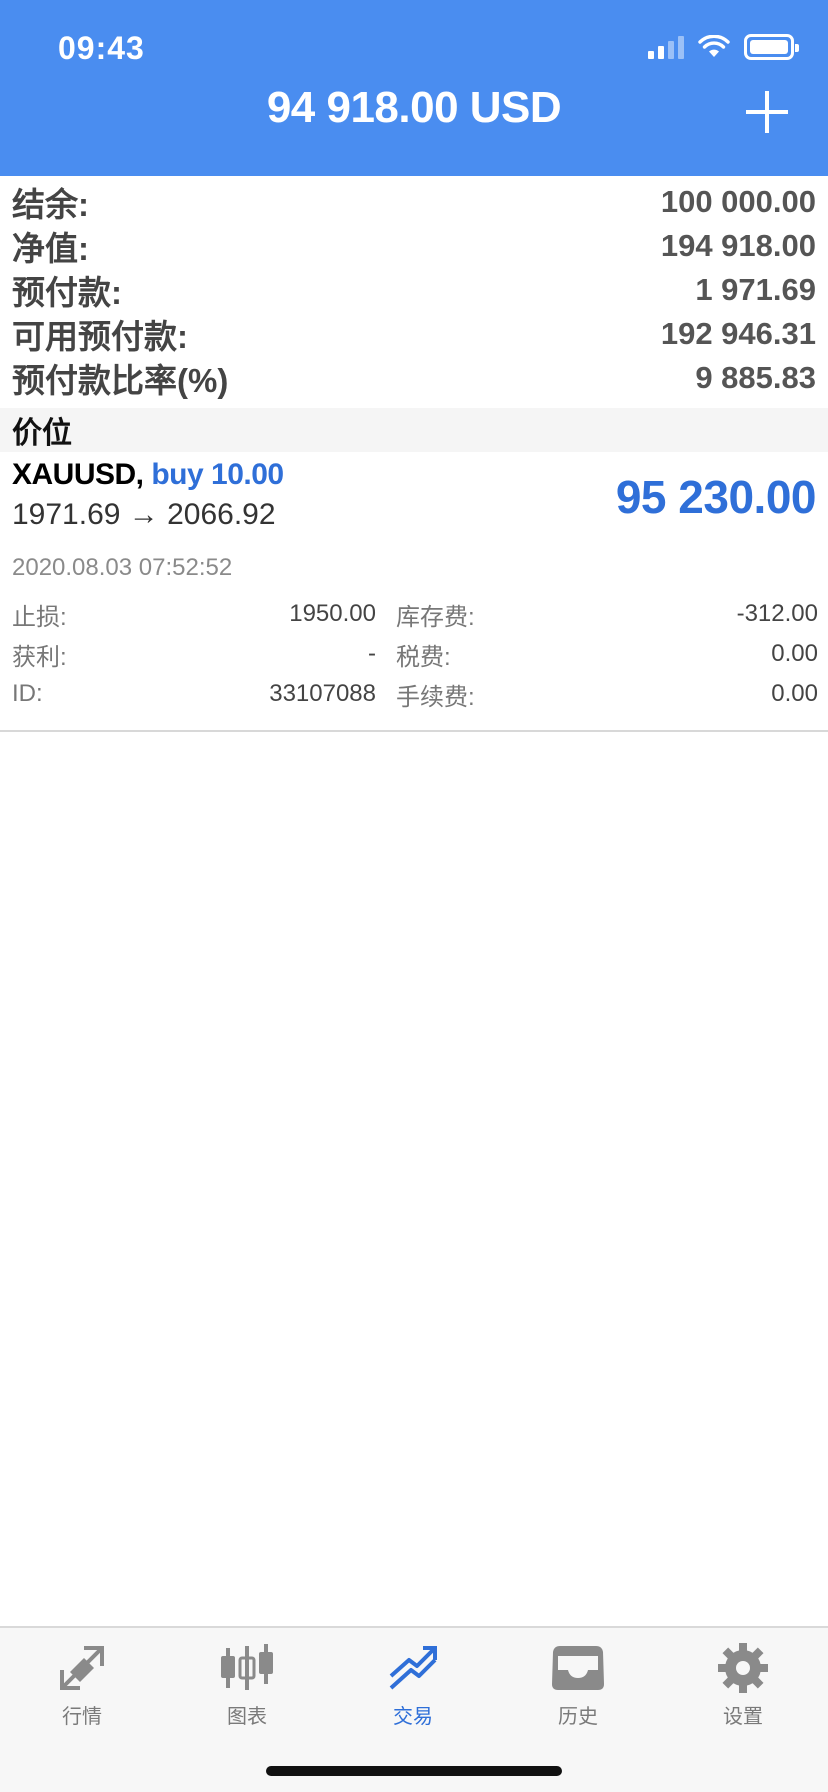 The height and width of the screenshot is (1792, 828). What do you see at coordinates (50, 204) in the screenshot?
I see `summary-label: 结余:` at bounding box center [50, 204].